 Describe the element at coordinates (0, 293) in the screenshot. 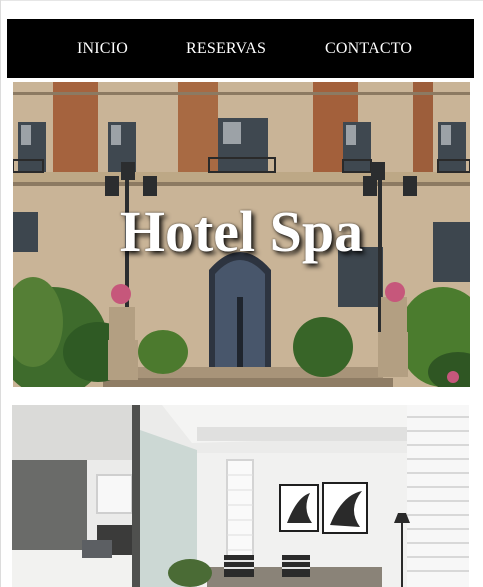

I see `left-border` at that location.